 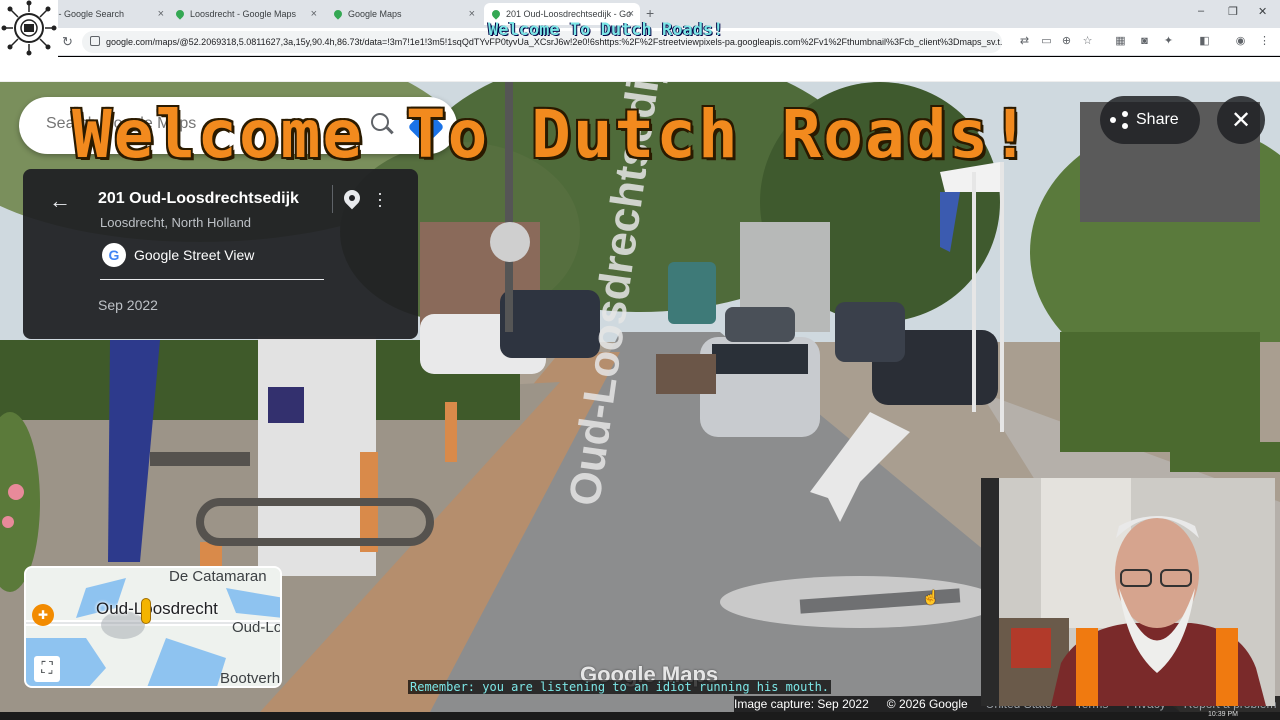 I want to click on street-view-source: Google Street View, so click(x=194, y=255).